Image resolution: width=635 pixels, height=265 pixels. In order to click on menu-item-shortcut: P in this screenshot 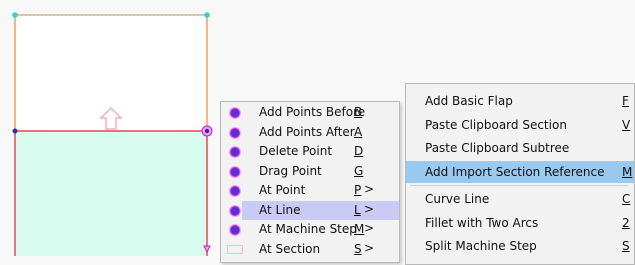, I will do `click(358, 190)`.